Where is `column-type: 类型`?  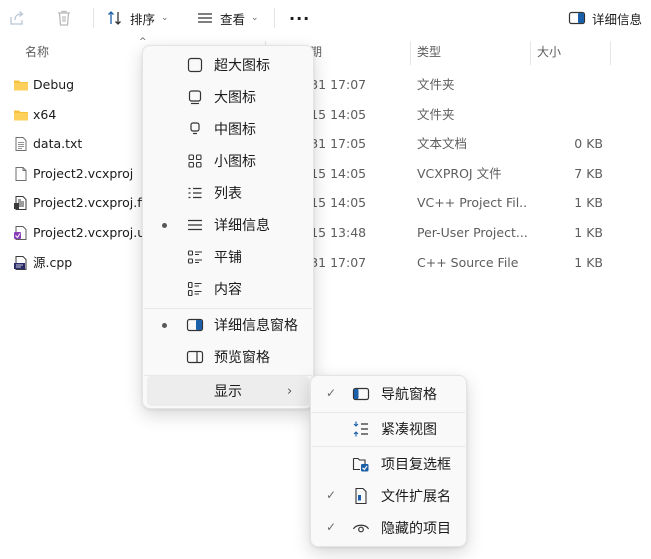 column-type: 类型 is located at coordinates (429, 52).